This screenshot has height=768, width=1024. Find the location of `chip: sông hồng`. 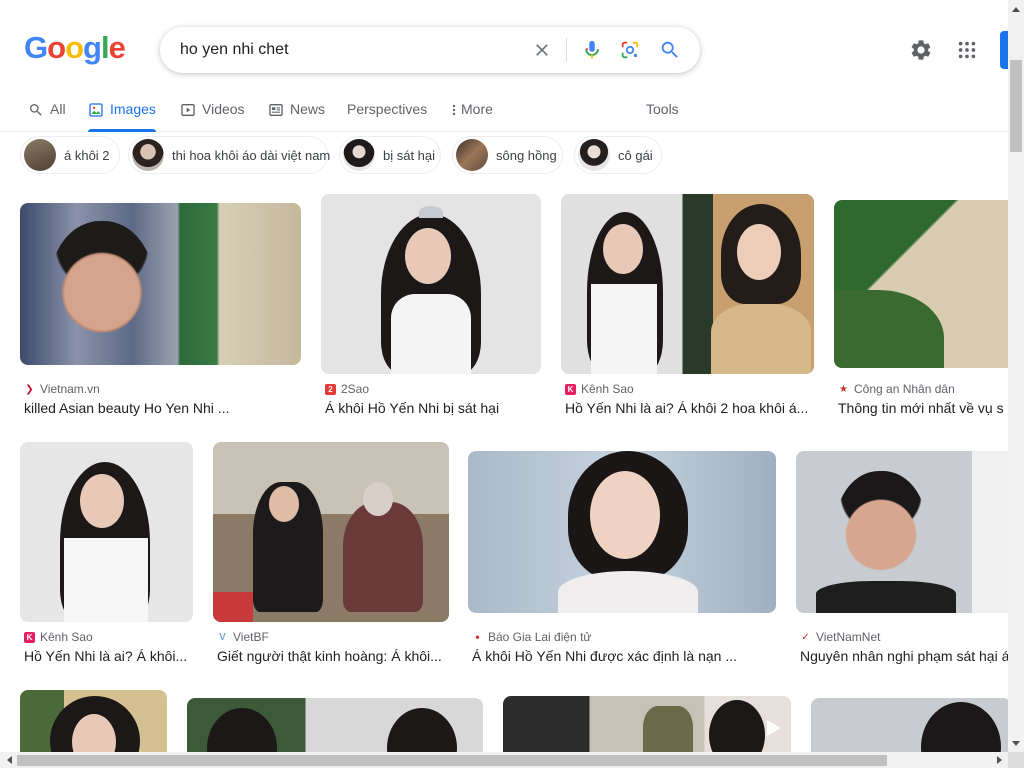

chip: sông hồng is located at coordinates (507, 155).